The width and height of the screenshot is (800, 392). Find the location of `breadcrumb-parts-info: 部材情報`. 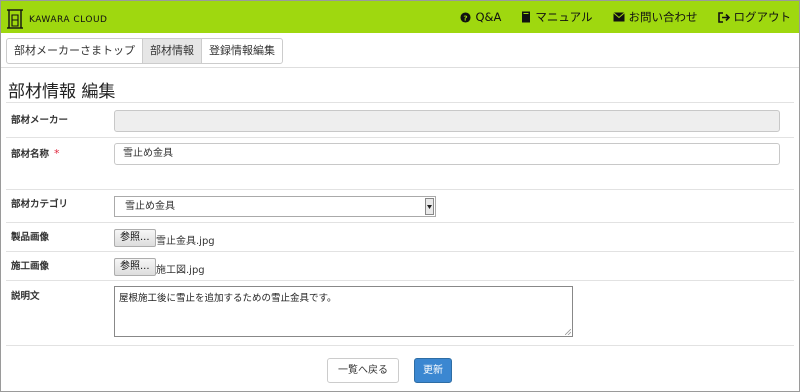

breadcrumb-parts-info: 部材情報 is located at coordinates (172, 51).